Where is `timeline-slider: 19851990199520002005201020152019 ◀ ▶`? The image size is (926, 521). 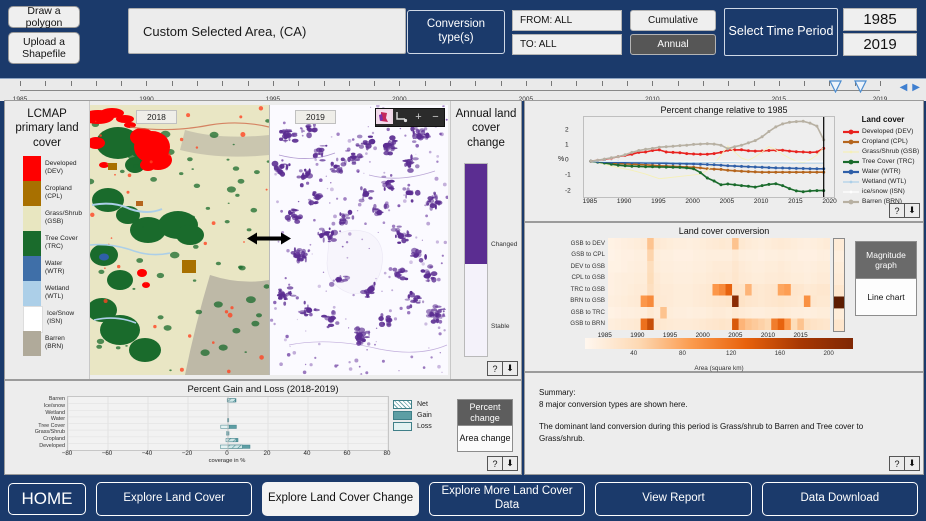
timeline-slider: 19851990199520002005201020152019 ◀ ▶ is located at coordinates (463, 90).